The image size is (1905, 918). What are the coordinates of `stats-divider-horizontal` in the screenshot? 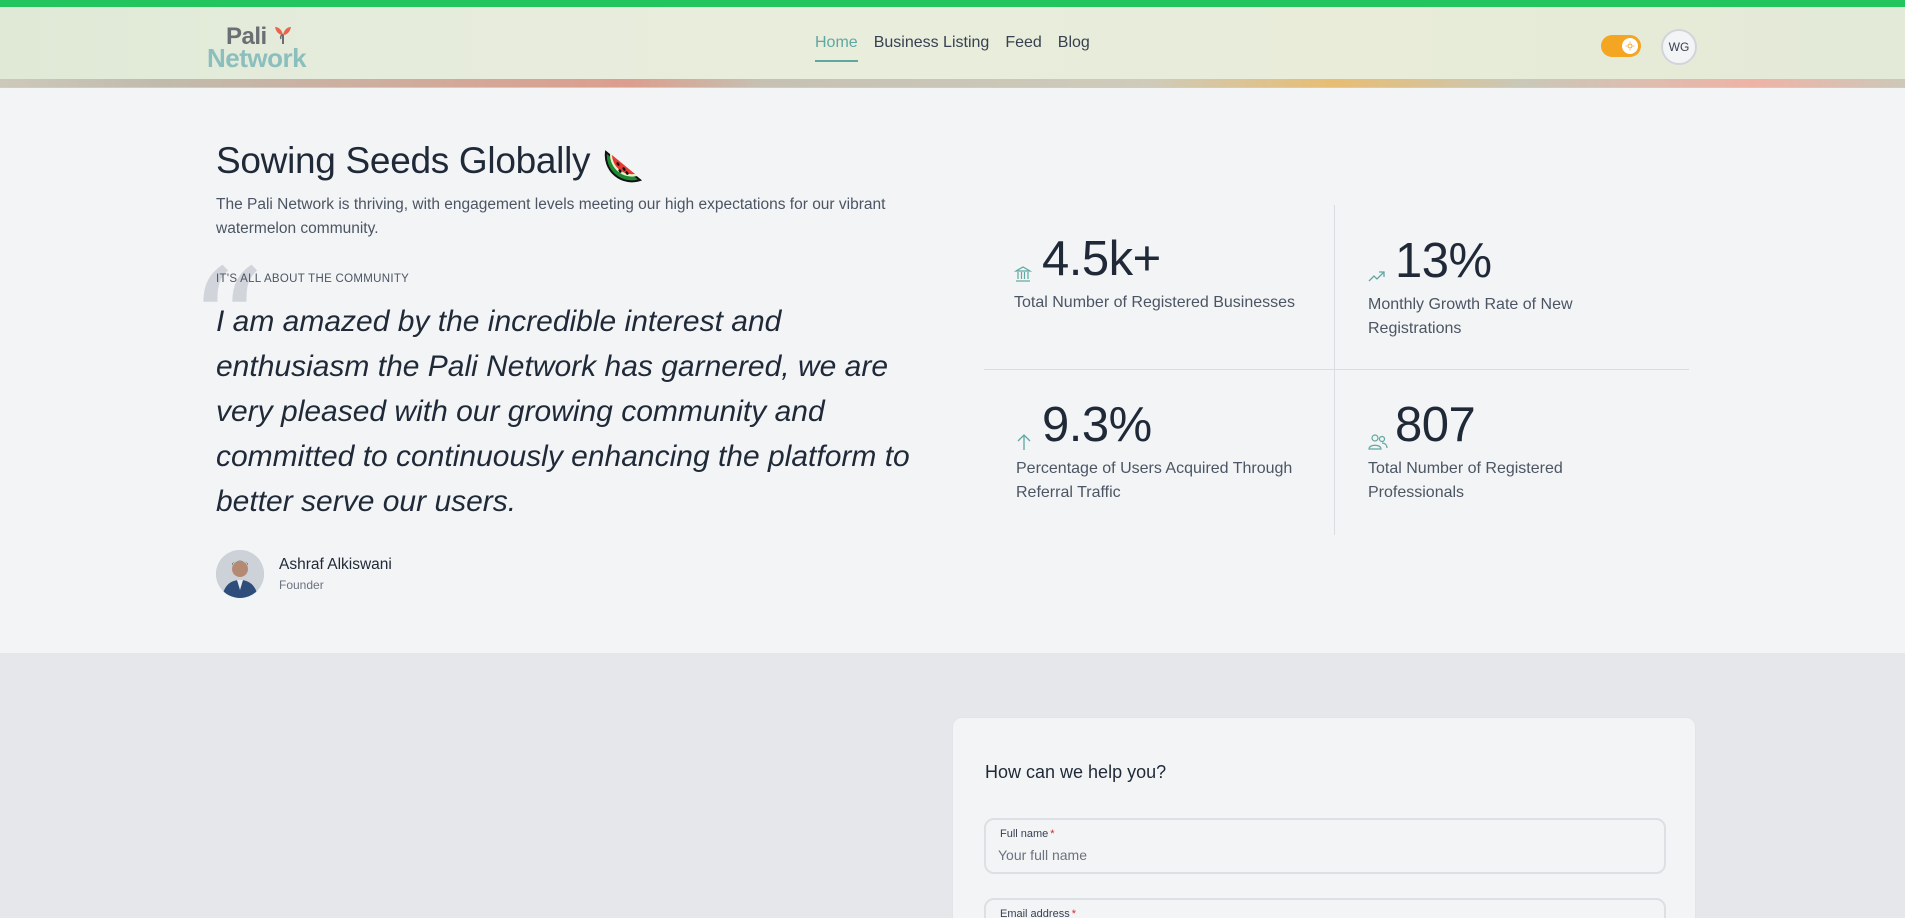 It's located at (1336, 369).